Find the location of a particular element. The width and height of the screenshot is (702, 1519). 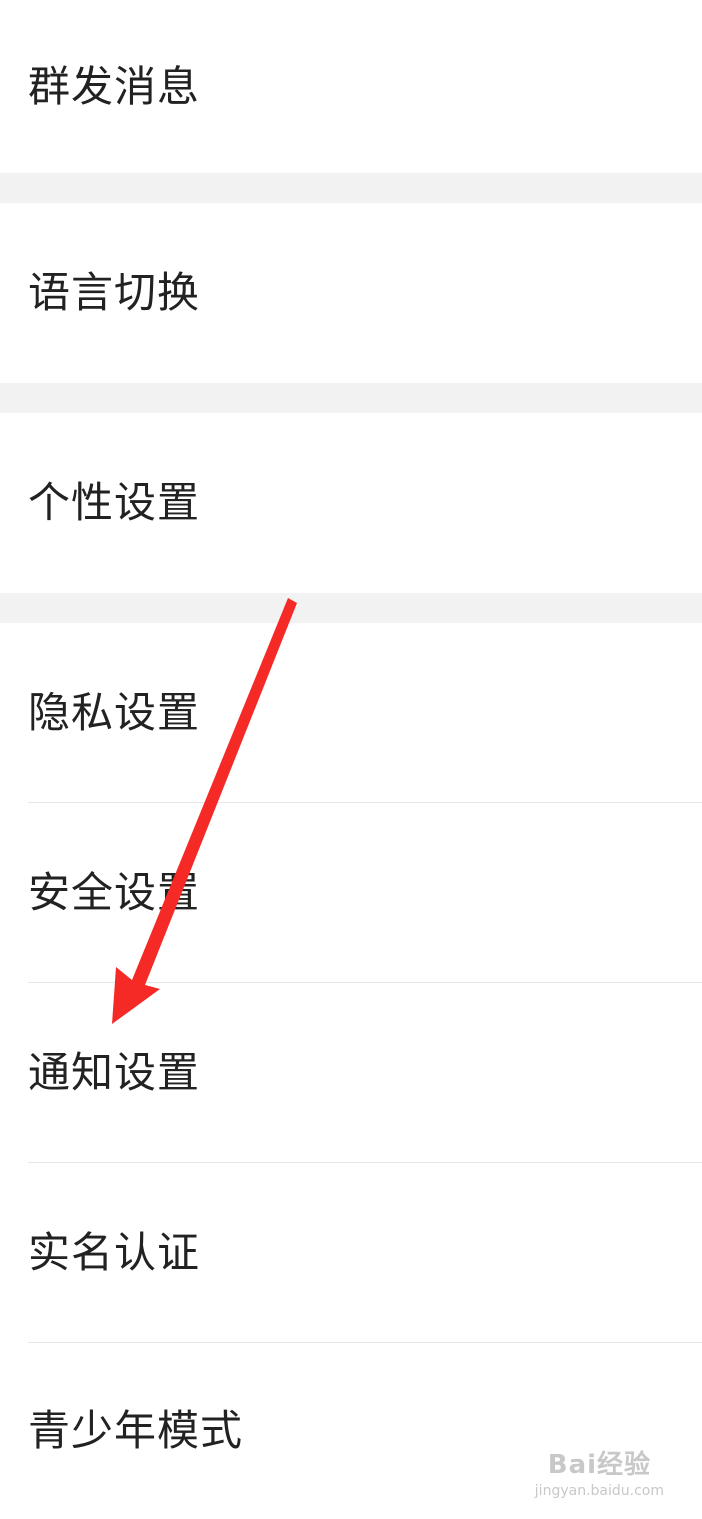

settings-item-security: 安全设置 is located at coordinates (351, 893).